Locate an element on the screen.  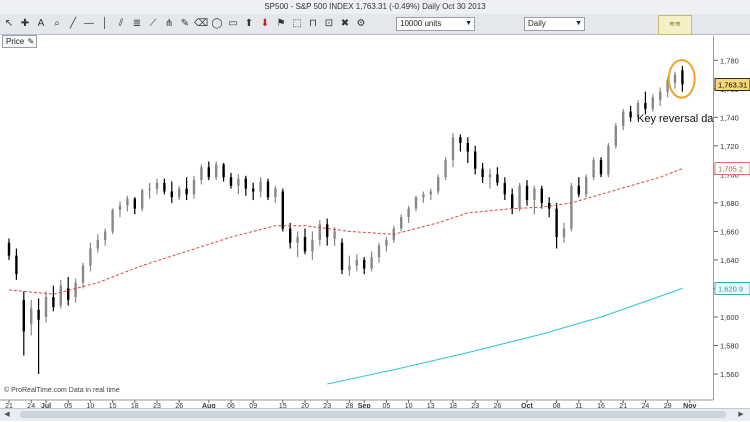
scroll-thumb is located at coordinates (373, 414).